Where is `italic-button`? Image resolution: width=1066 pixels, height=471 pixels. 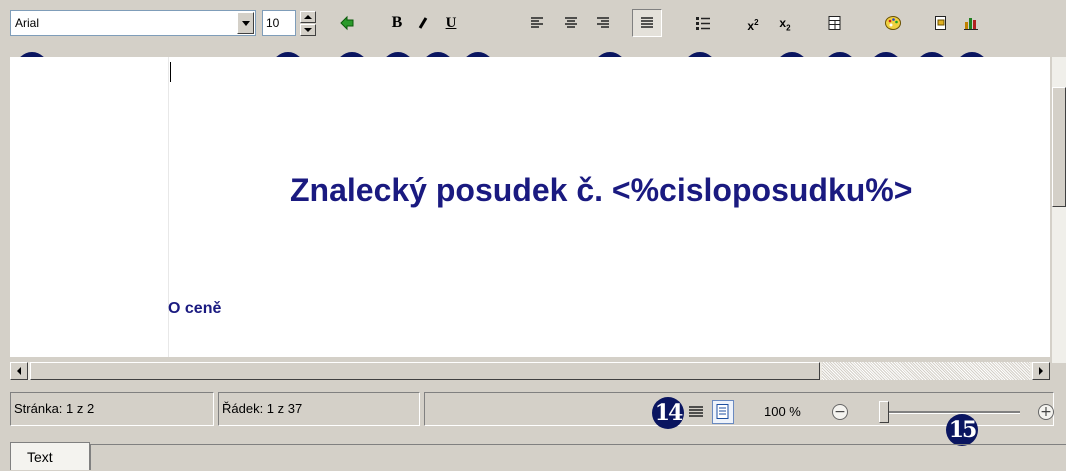
italic-button is located at coordinates (423, 23).